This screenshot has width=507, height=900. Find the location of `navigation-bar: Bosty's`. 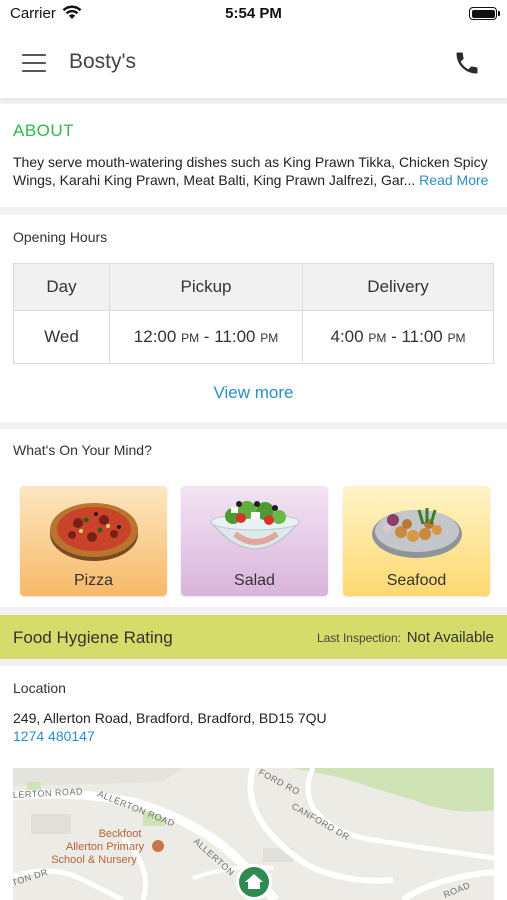

navigation-bar: Bosty's is located at coordinates (253, 64).